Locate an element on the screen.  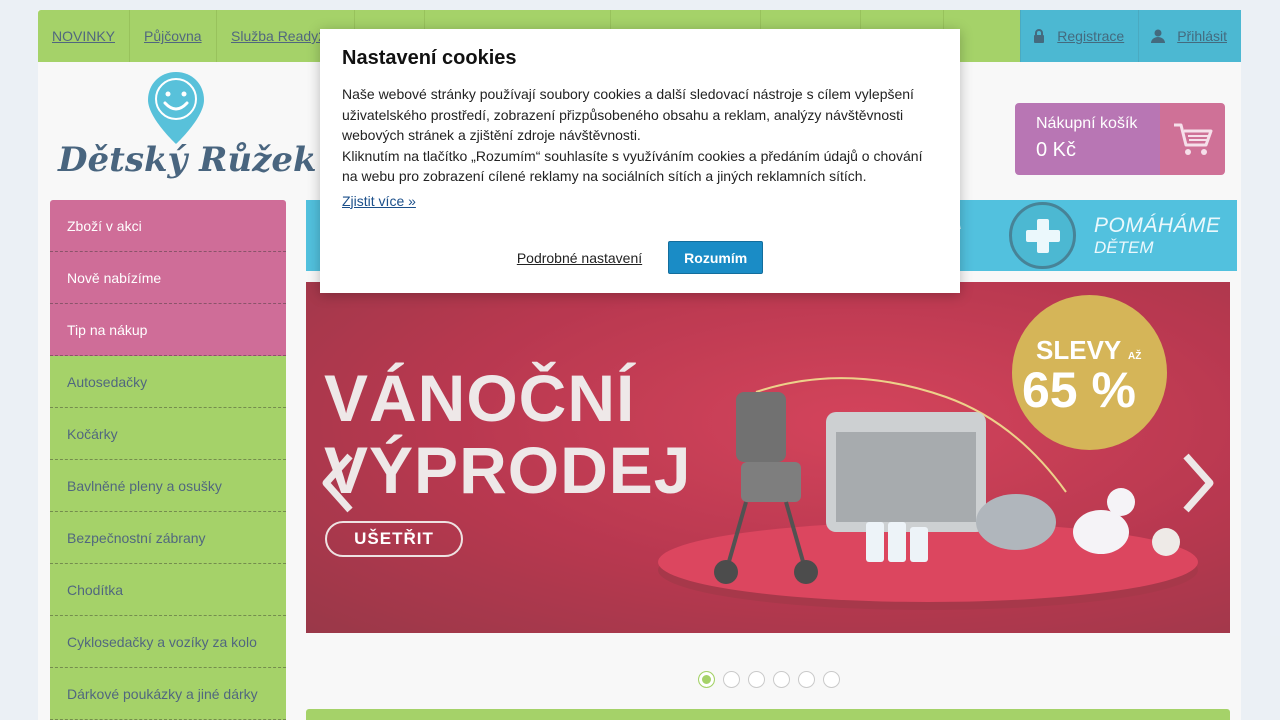
cookie-accept-button: Rozumím is located at coordinates (716, 257).